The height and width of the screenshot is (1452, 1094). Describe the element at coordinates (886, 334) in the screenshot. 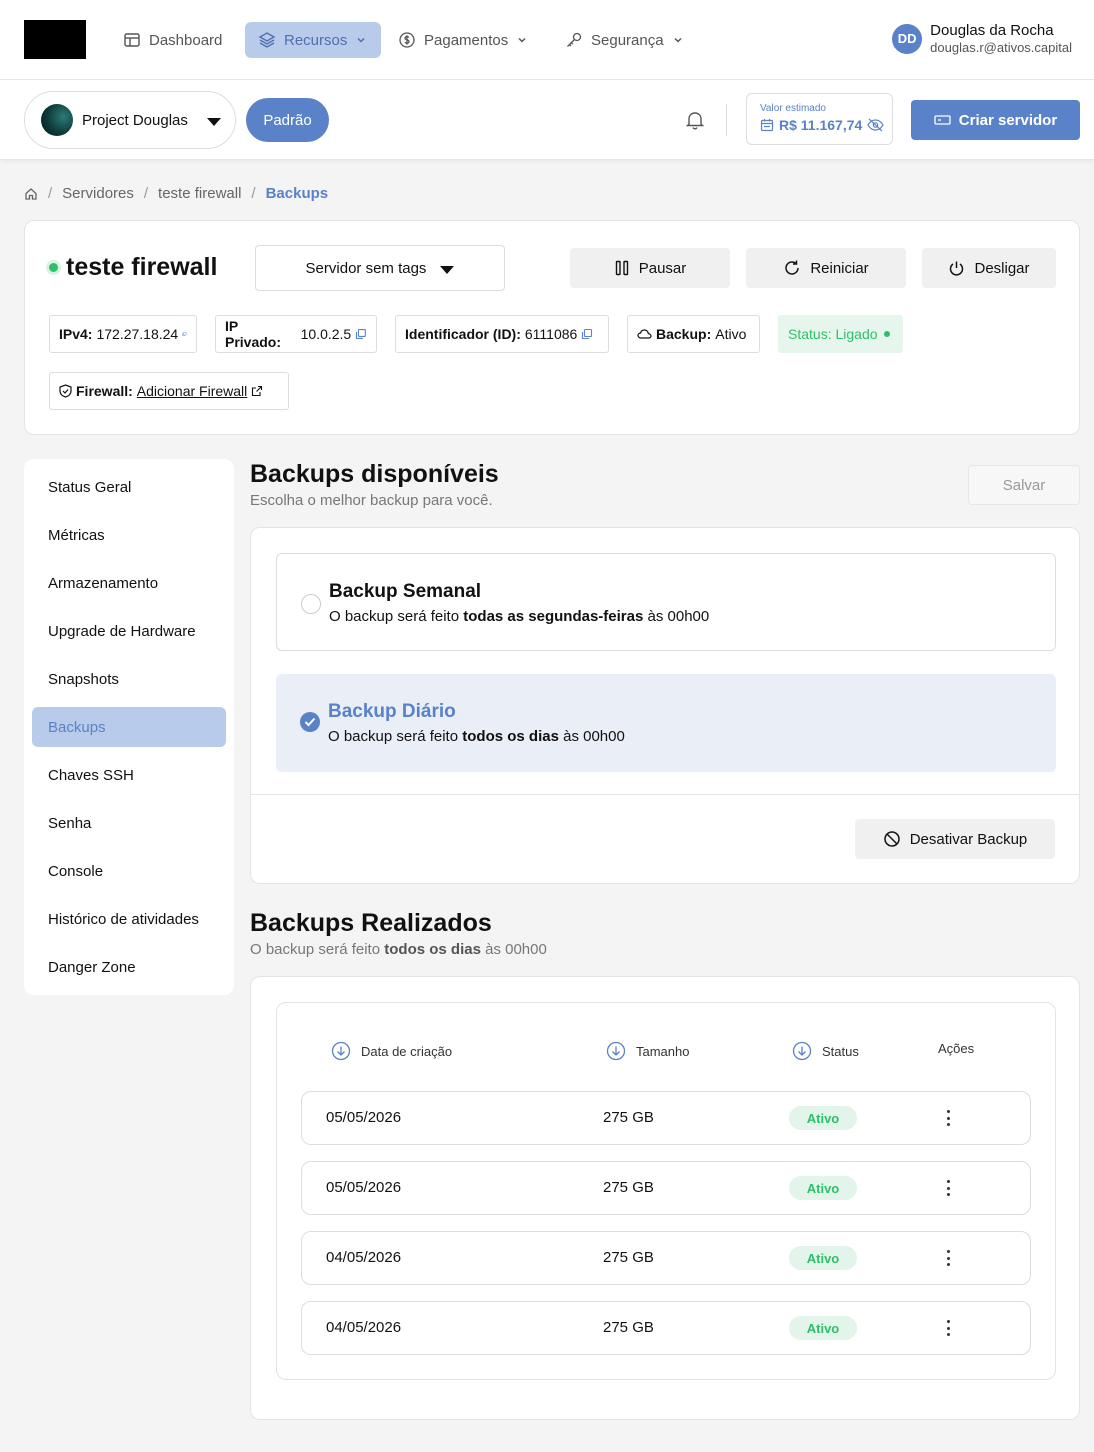

I see `status-dot` at that location.